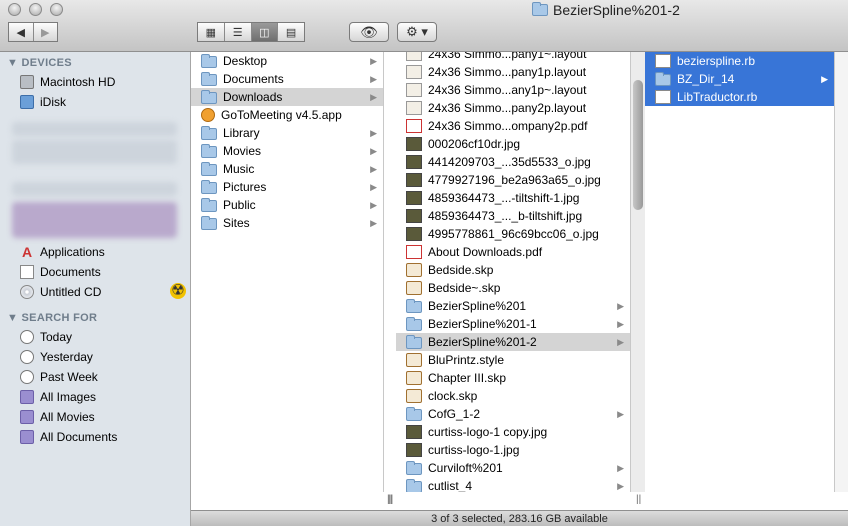 Image resolution: width=848 pixels, height=526 pixels. Describe the element at coordinates (27, 102) in the screenshot. I see `idisk-icon` at that location.